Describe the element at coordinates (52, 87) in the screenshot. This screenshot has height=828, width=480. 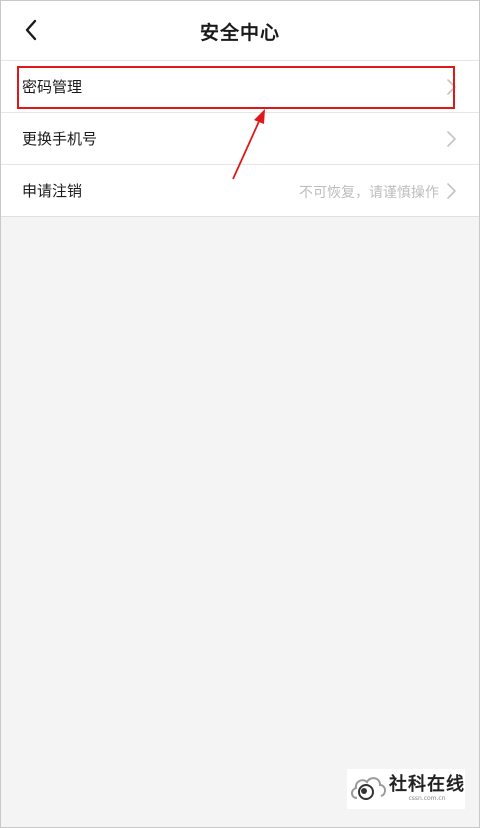
I see `row-label: 密码管理` at that location.